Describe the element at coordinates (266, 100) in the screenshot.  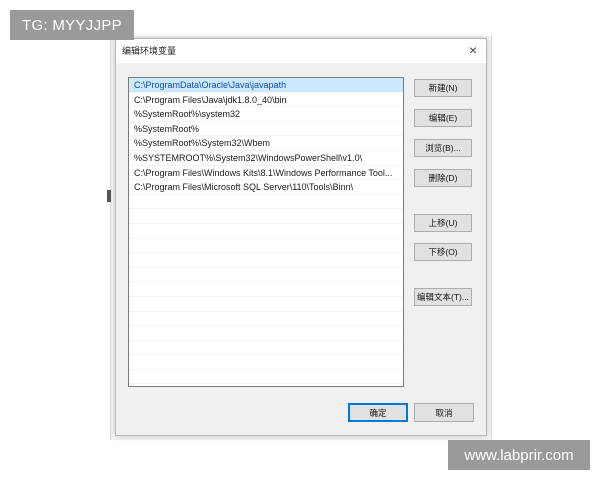
I see `path-list-item: C:\Program Files\Java\jdk1.8.0_40\bin` at that location.